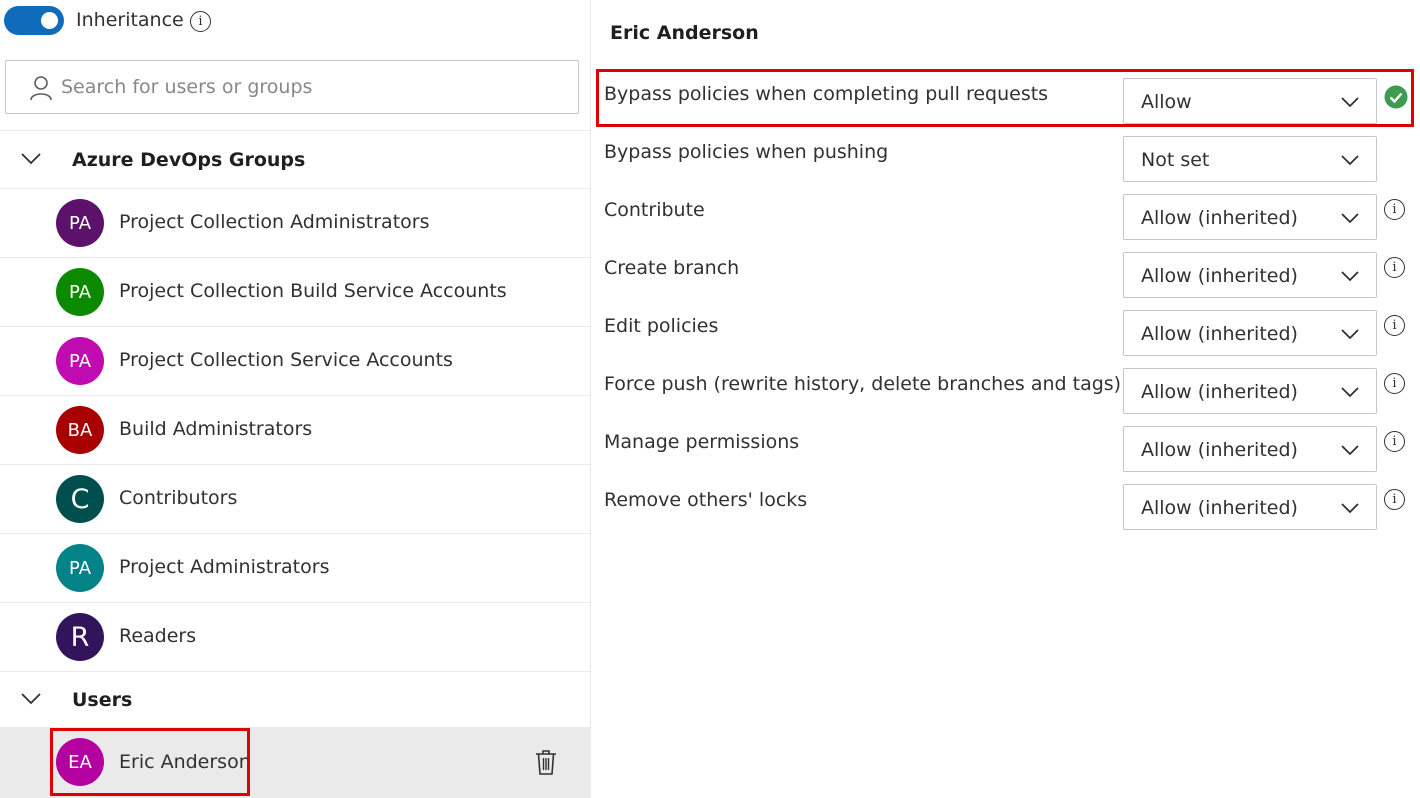  I want to click on users-section-title: Users, so click(102, 700).